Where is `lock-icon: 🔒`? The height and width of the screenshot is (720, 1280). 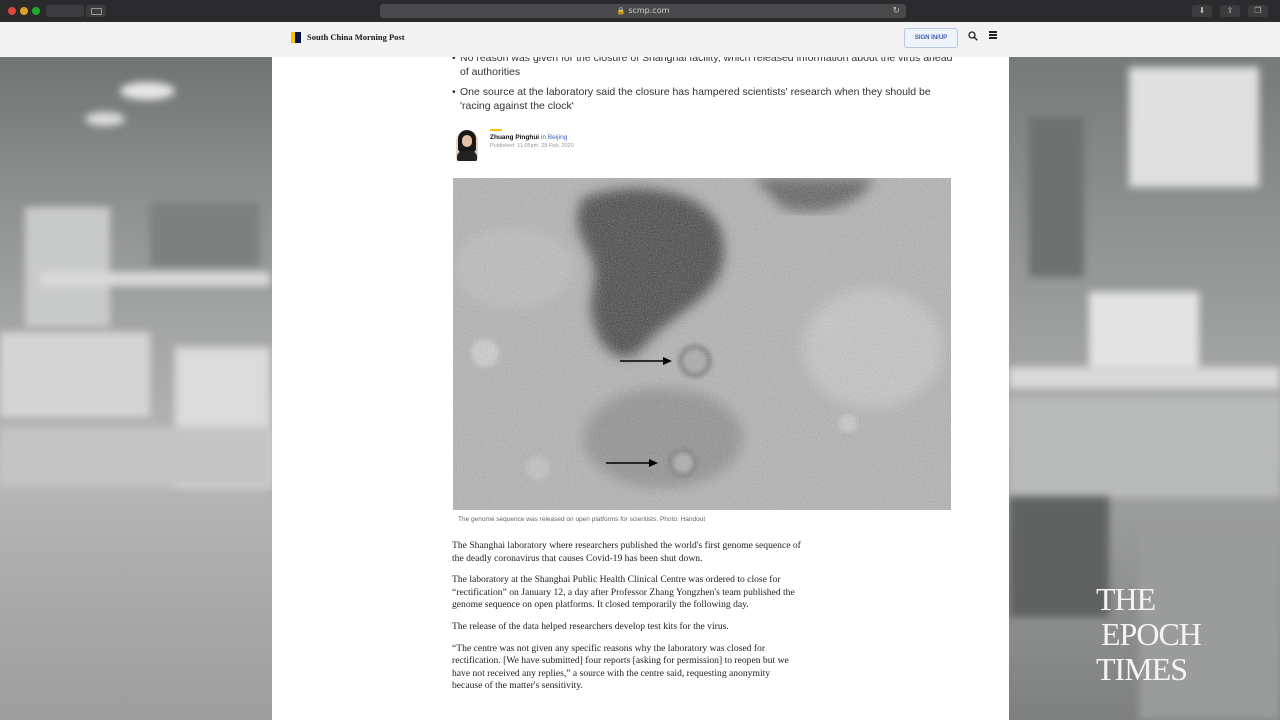
lock-icon: 🔒 is located at coordinates (621, 11).